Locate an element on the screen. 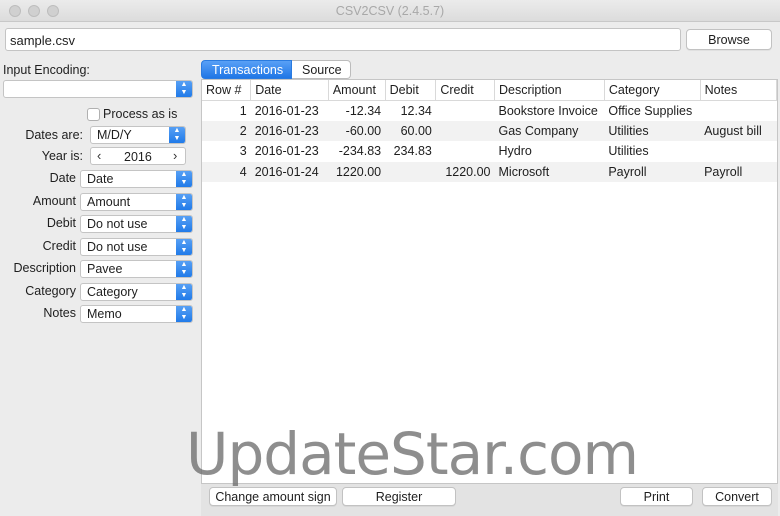 Image resolution: width=780 pixels, height=516 pixels. table-cell: 4 is located at coordinates (226, 171).